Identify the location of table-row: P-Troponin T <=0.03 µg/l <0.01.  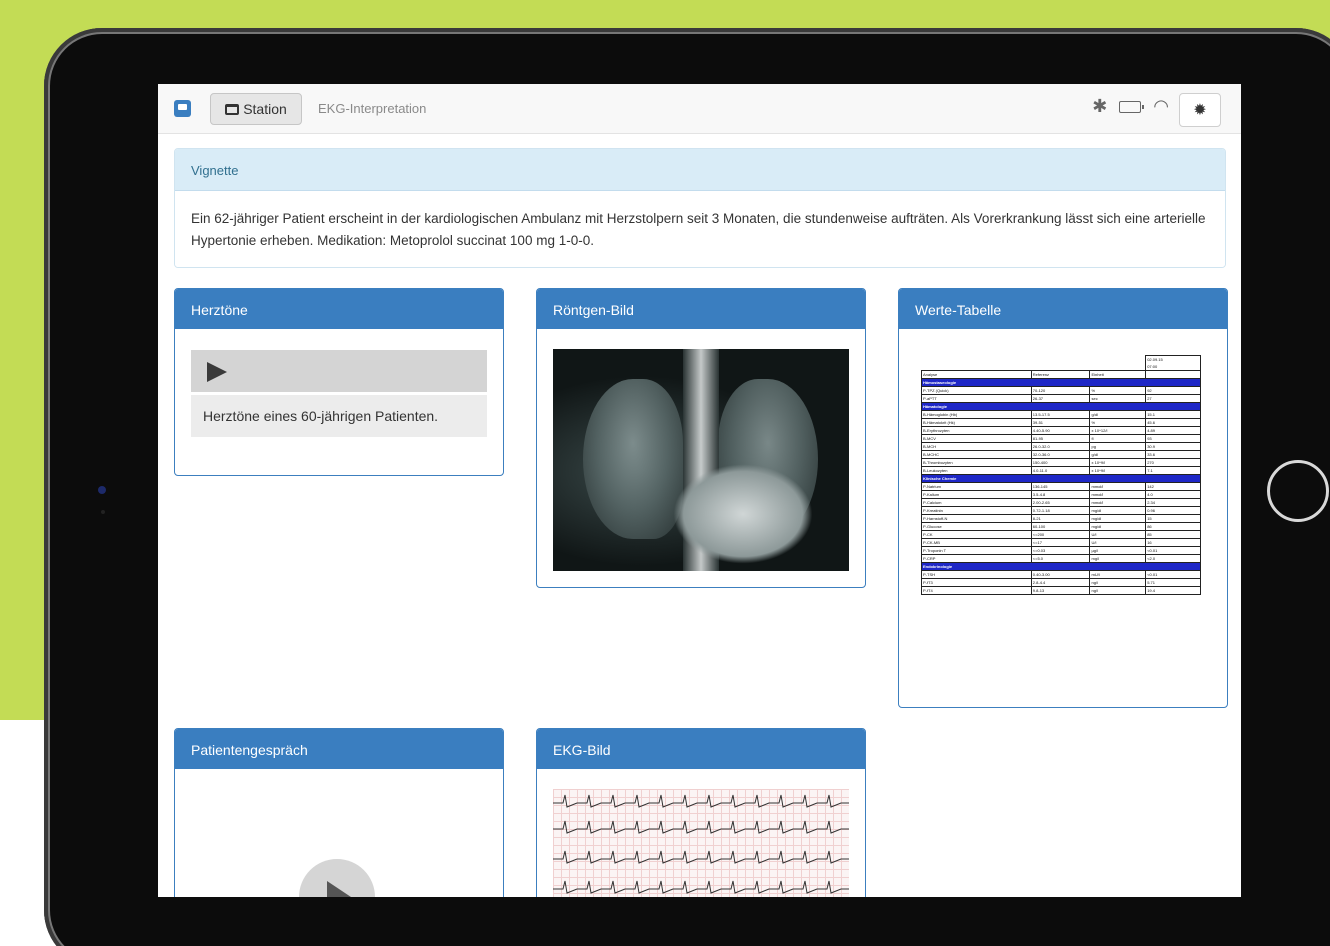
(1061, 550).